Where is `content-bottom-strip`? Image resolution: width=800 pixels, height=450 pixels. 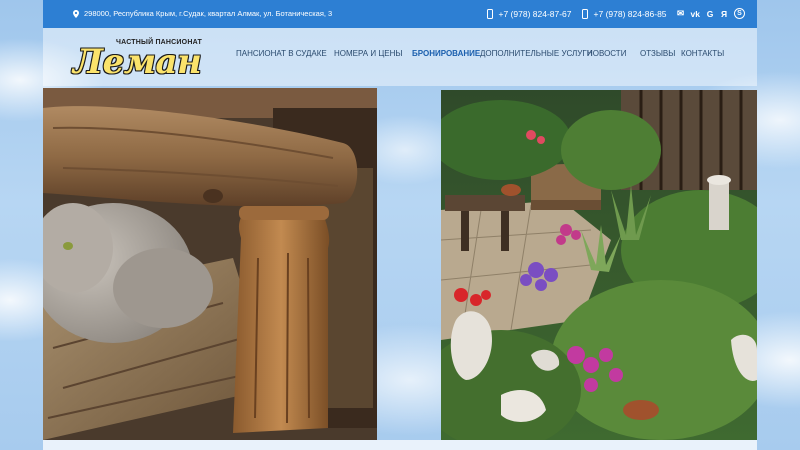
content-bottom-strip is located at coordinates (400, 445).